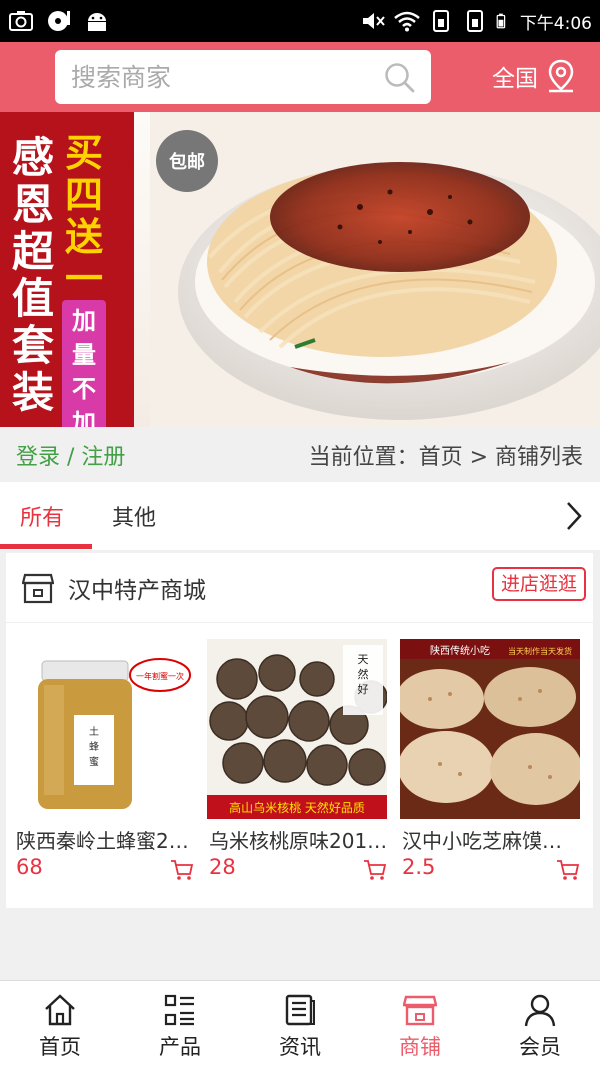  What do you see at coordinates (60, 1047) in the screenshot?
I see `nav-home-label: 首页` at bounding box center [60, 1047].